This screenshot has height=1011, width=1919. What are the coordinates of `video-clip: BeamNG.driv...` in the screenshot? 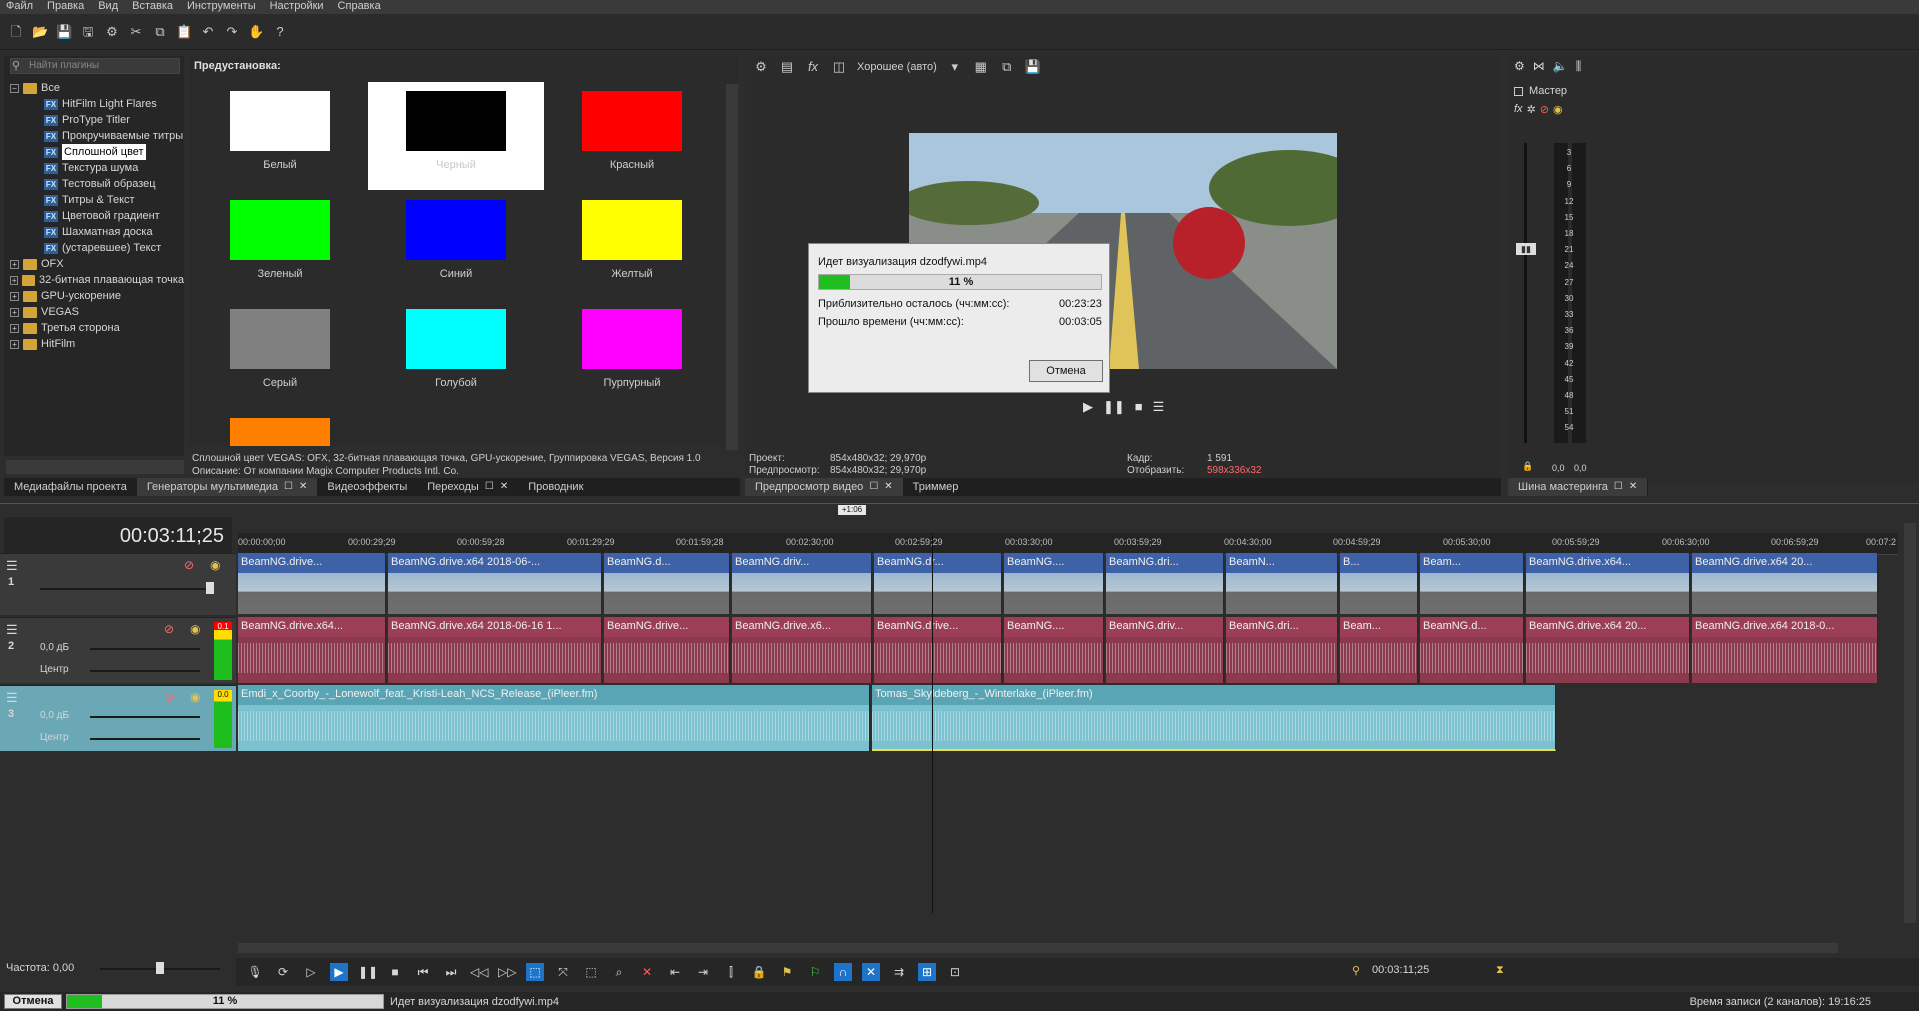 It's located at (802, 584).